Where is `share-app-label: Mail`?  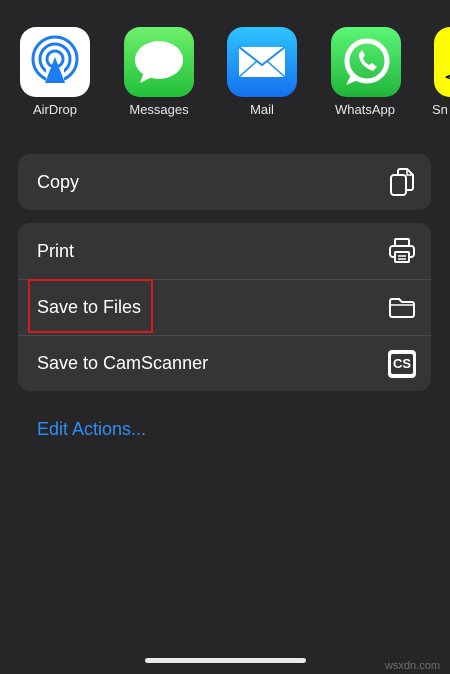
share-app-label: Mail is located at coordinates (262, 109).